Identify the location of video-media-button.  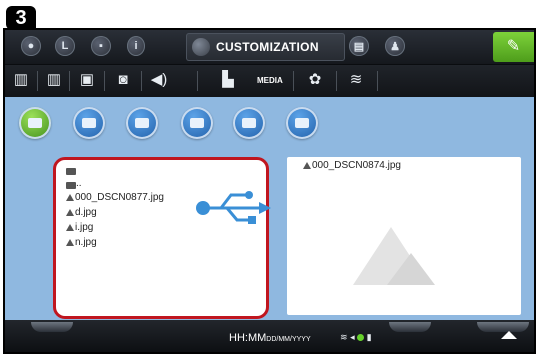
(89, 123).